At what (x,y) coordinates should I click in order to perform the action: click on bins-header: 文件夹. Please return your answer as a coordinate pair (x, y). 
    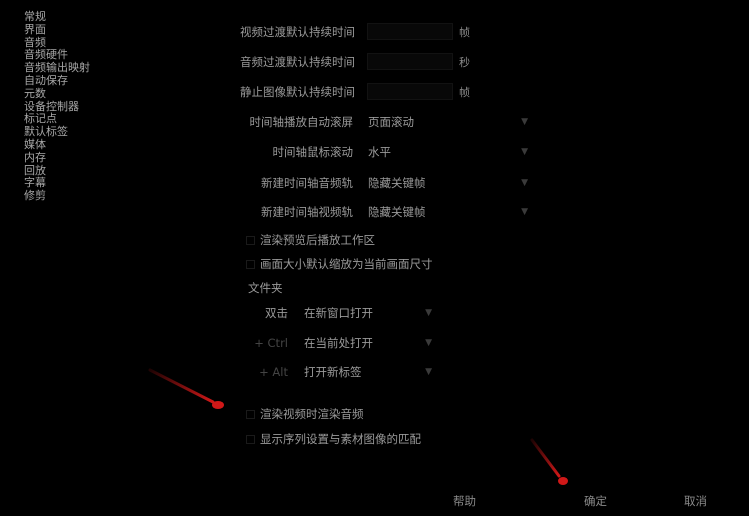
    Looking at the image, I should click on (265, 288).